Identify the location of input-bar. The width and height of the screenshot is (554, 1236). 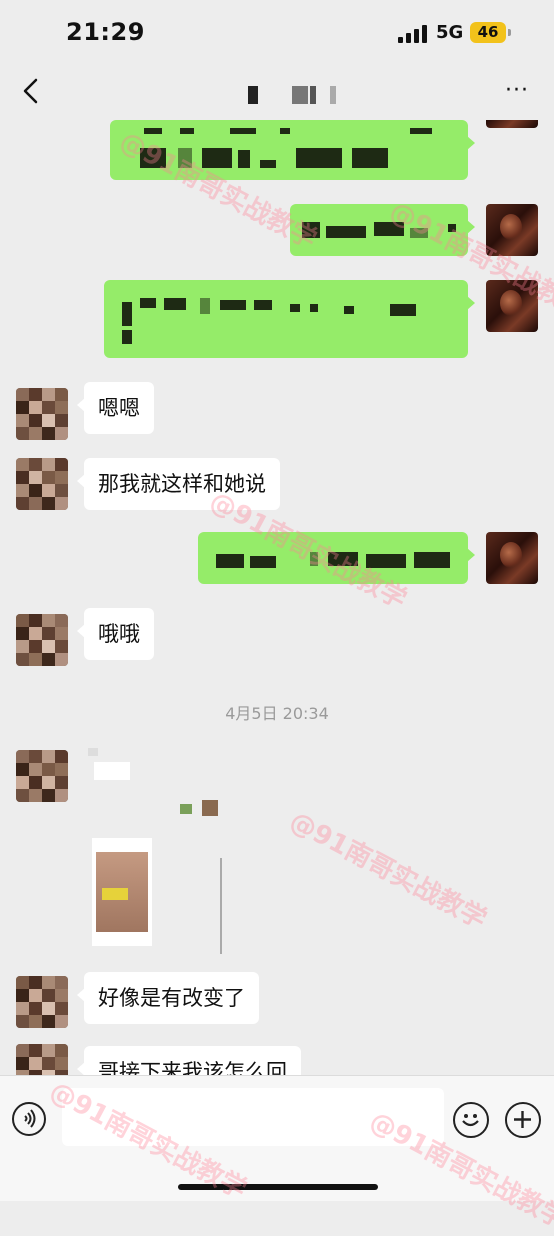
(277, 1138).